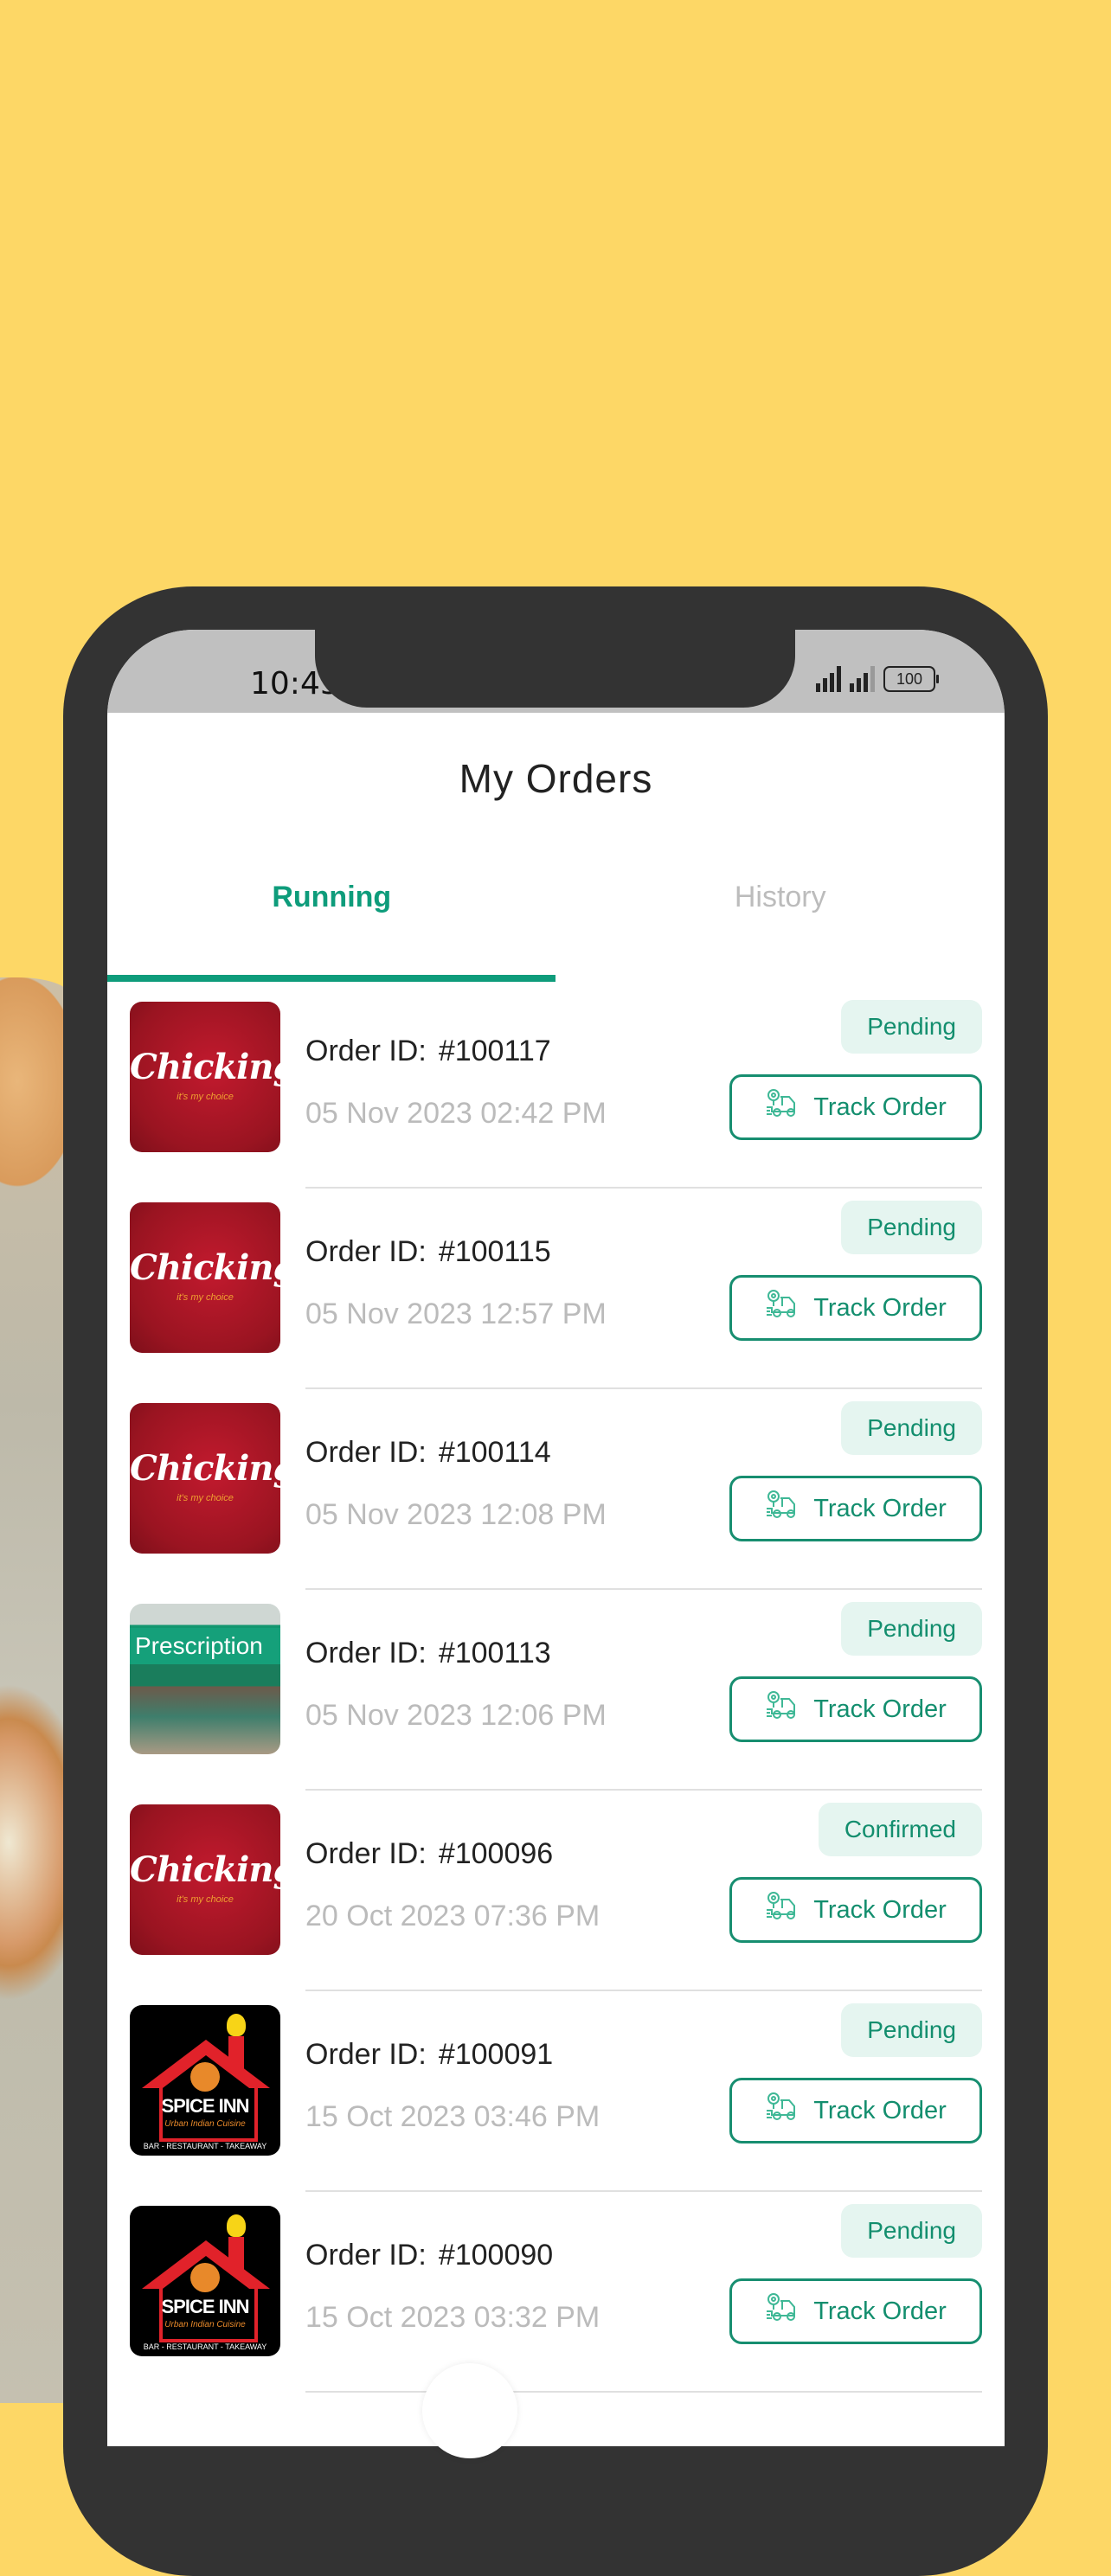 The height and width of the screenshot is (2576, 1111). I want to click on merchant-name: Prescription, so click(205, 1646).